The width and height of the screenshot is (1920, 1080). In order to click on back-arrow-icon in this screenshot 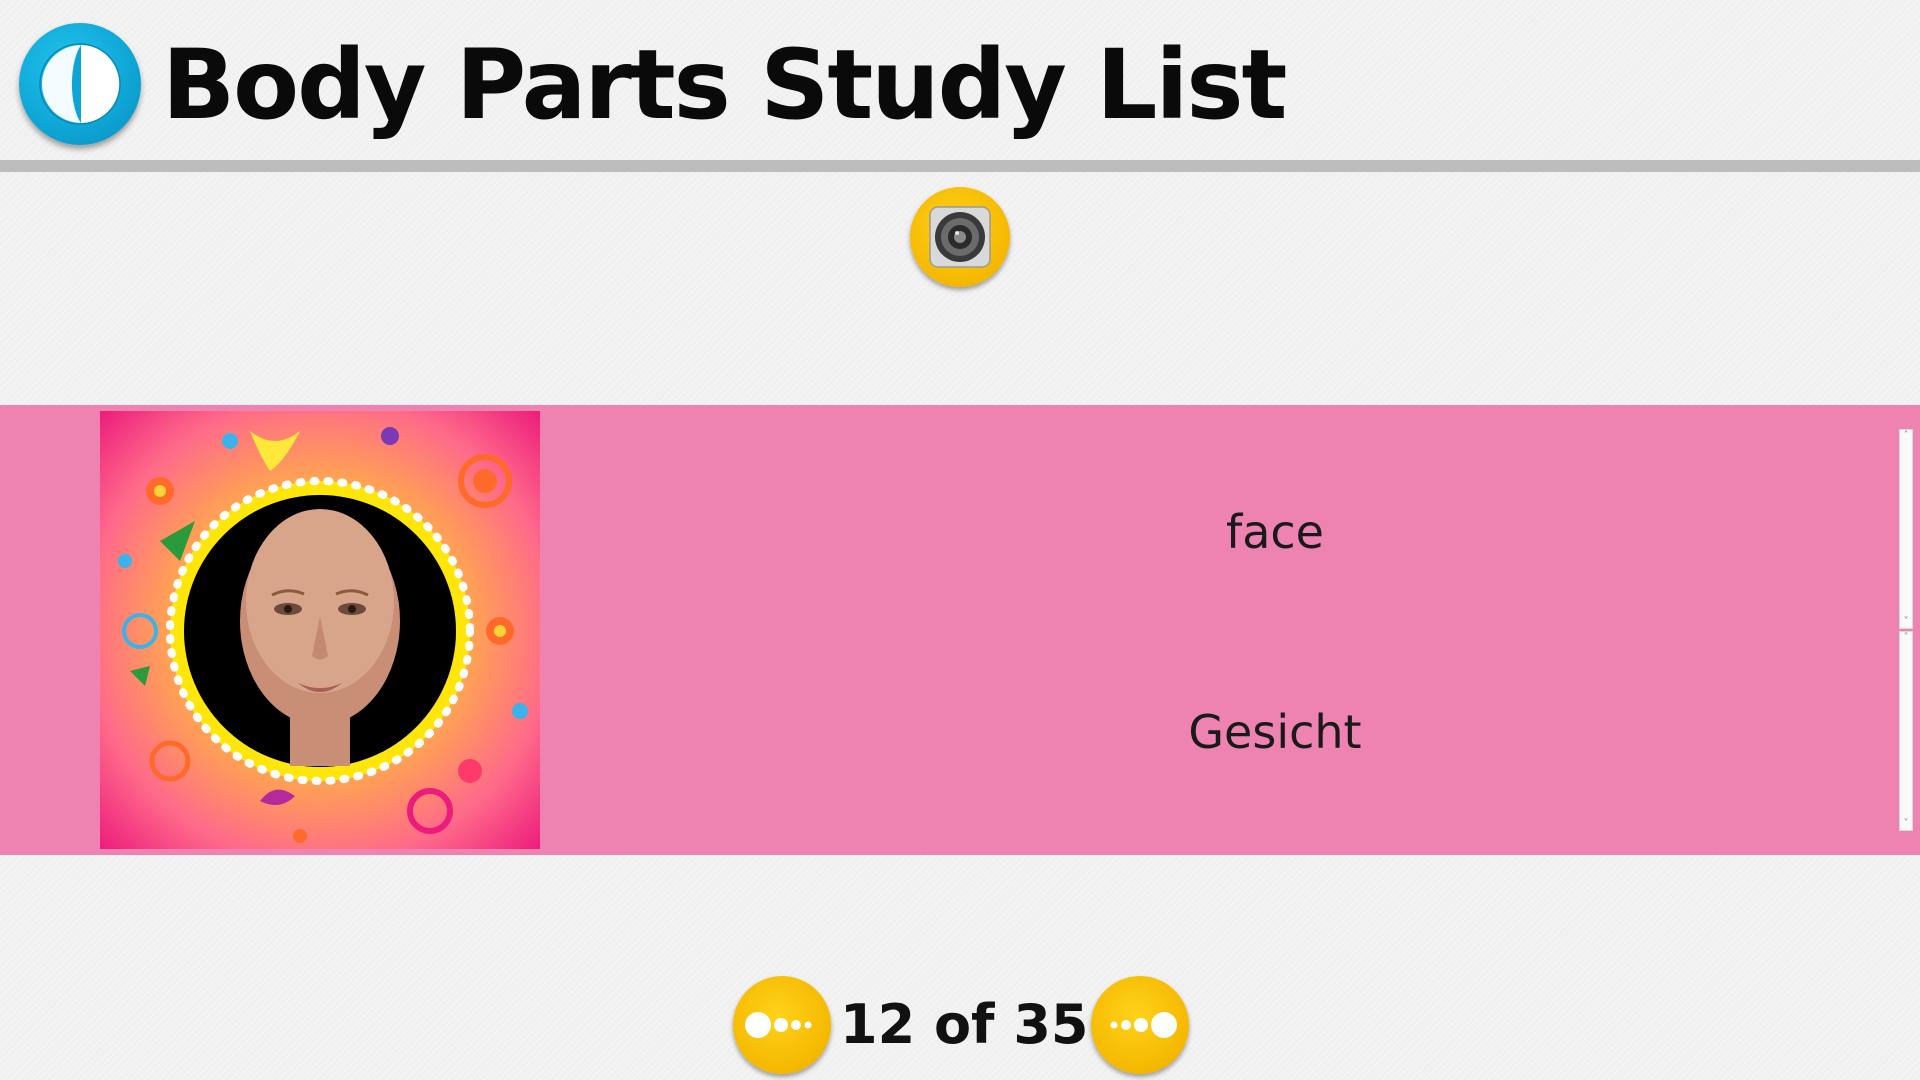, I will do `click(80, 84)`.